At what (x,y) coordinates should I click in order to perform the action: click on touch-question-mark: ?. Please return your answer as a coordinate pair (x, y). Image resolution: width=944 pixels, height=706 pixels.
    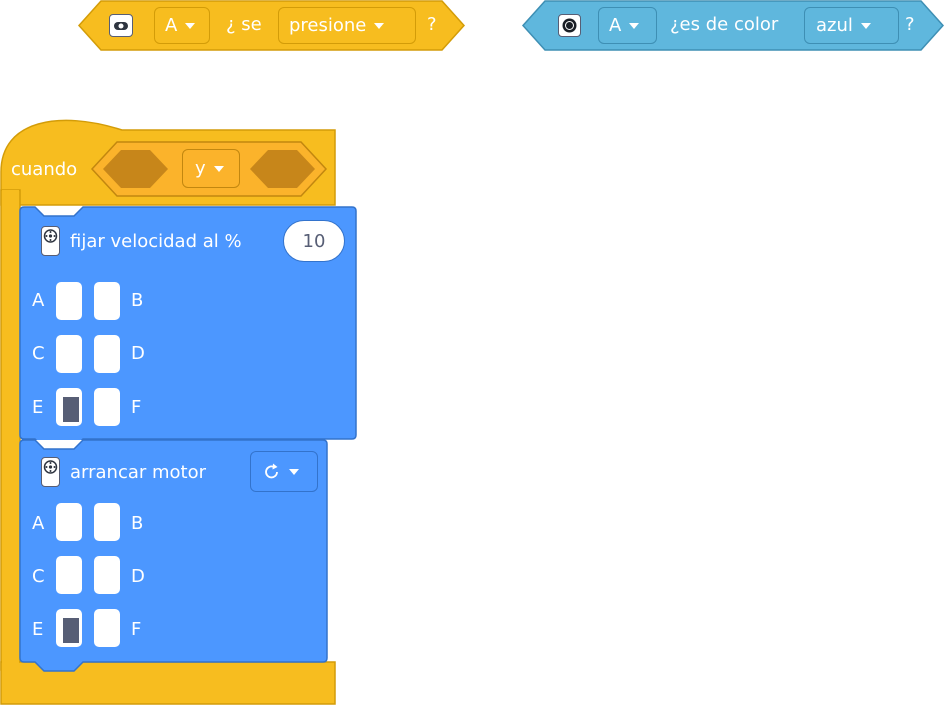
    Looking at the image, I should click on (432, 24).